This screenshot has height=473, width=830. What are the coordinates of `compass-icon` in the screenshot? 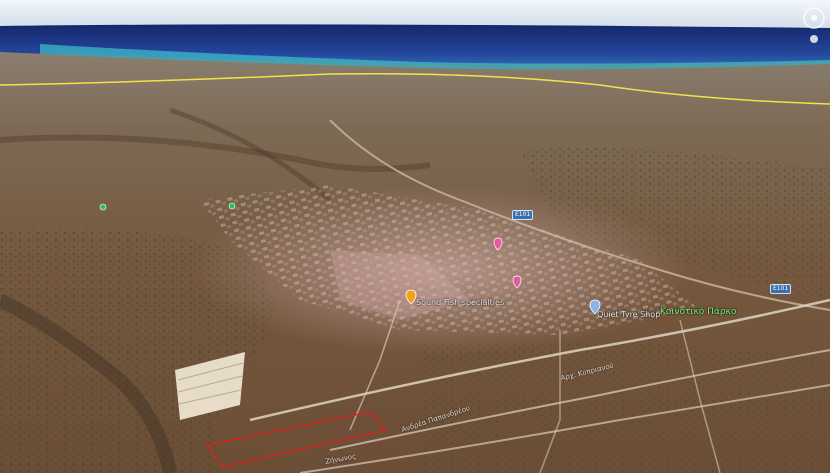 It's located at (814, 25).